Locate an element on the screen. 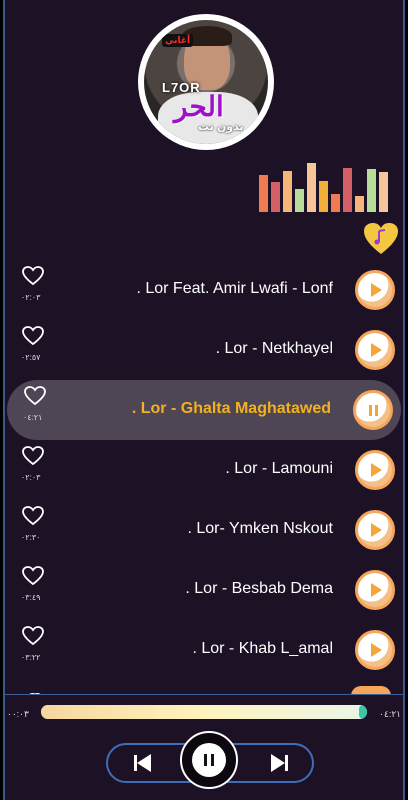 The height and width of the screenshot is (800, 408). player-bar: ٠٠:٠٣ ٠٤:٢١ is located at coordinates (204, 747).